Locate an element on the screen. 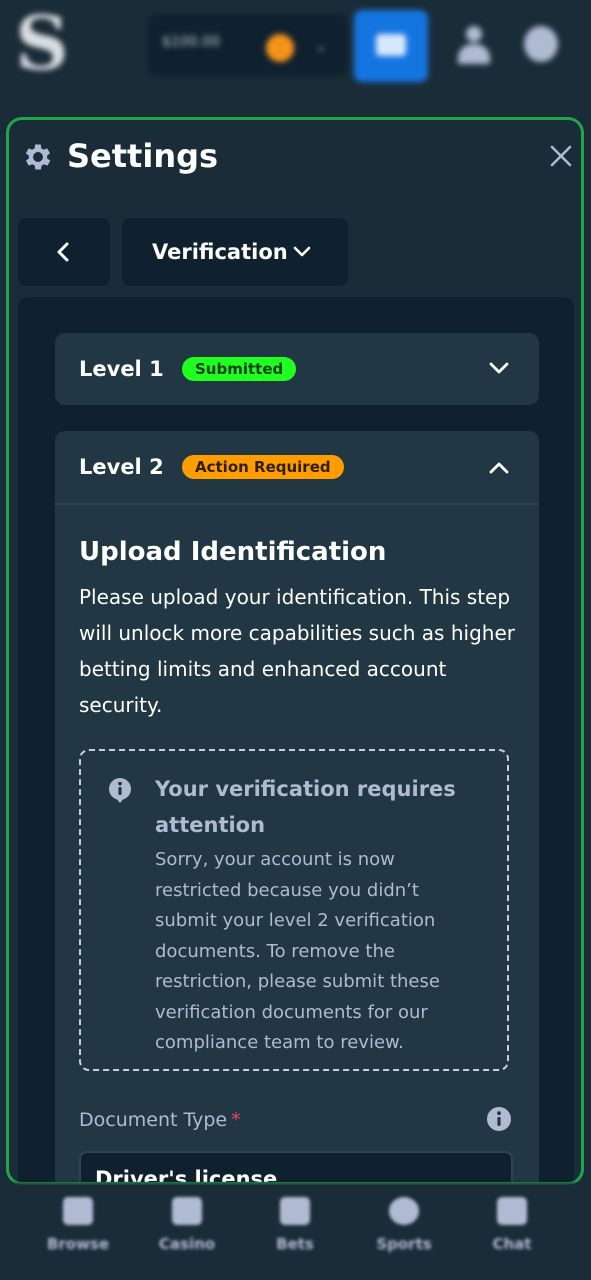  gear-icon is located at coordinates (38, 157).